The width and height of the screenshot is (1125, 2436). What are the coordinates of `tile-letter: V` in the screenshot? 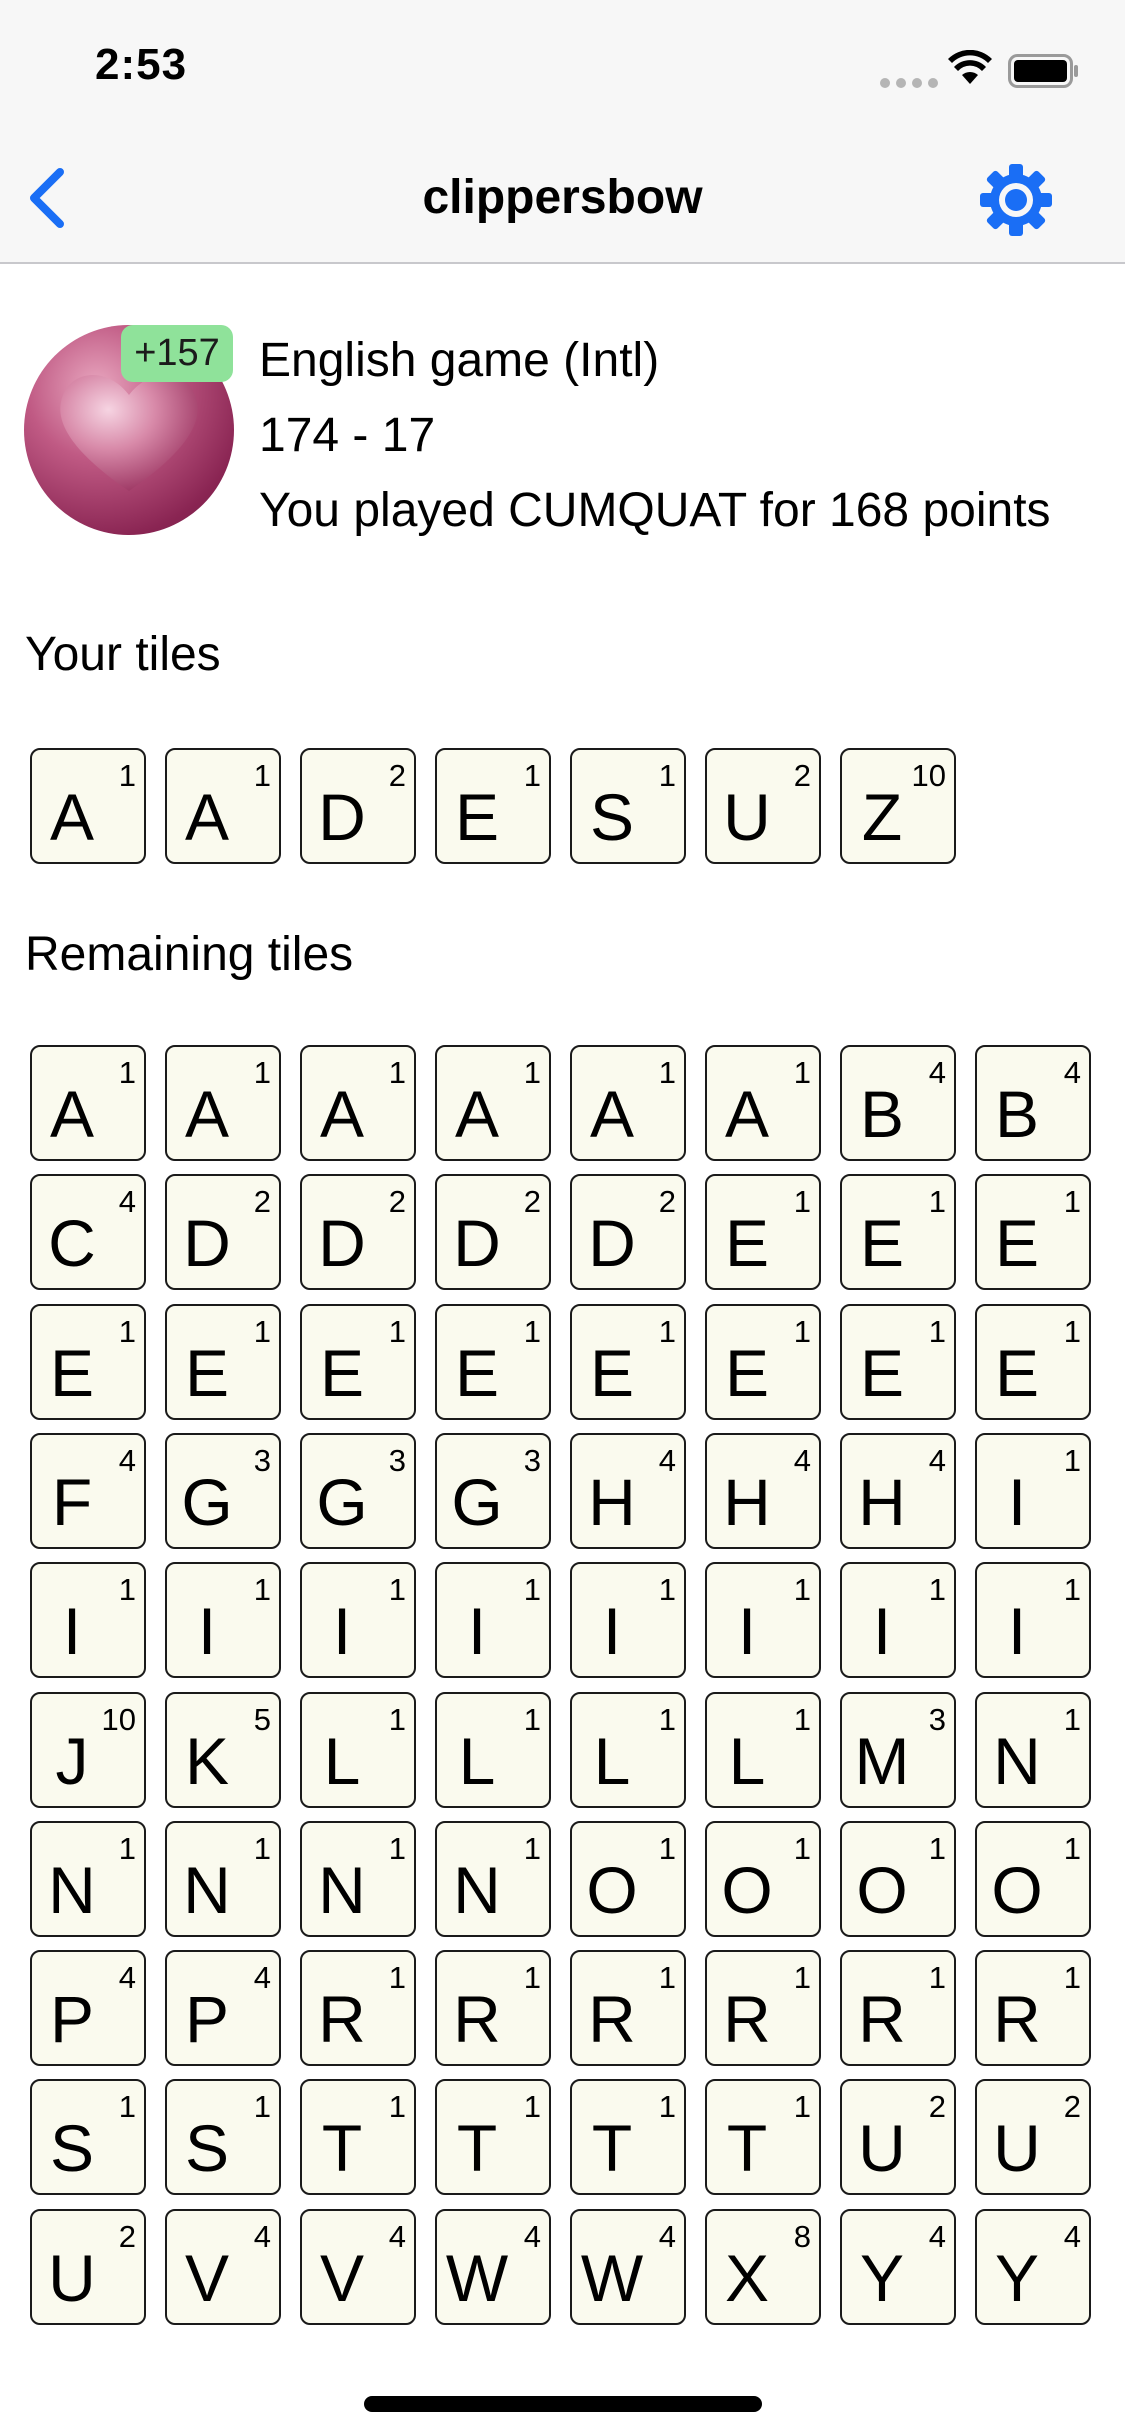 It's located at (342, 2277).